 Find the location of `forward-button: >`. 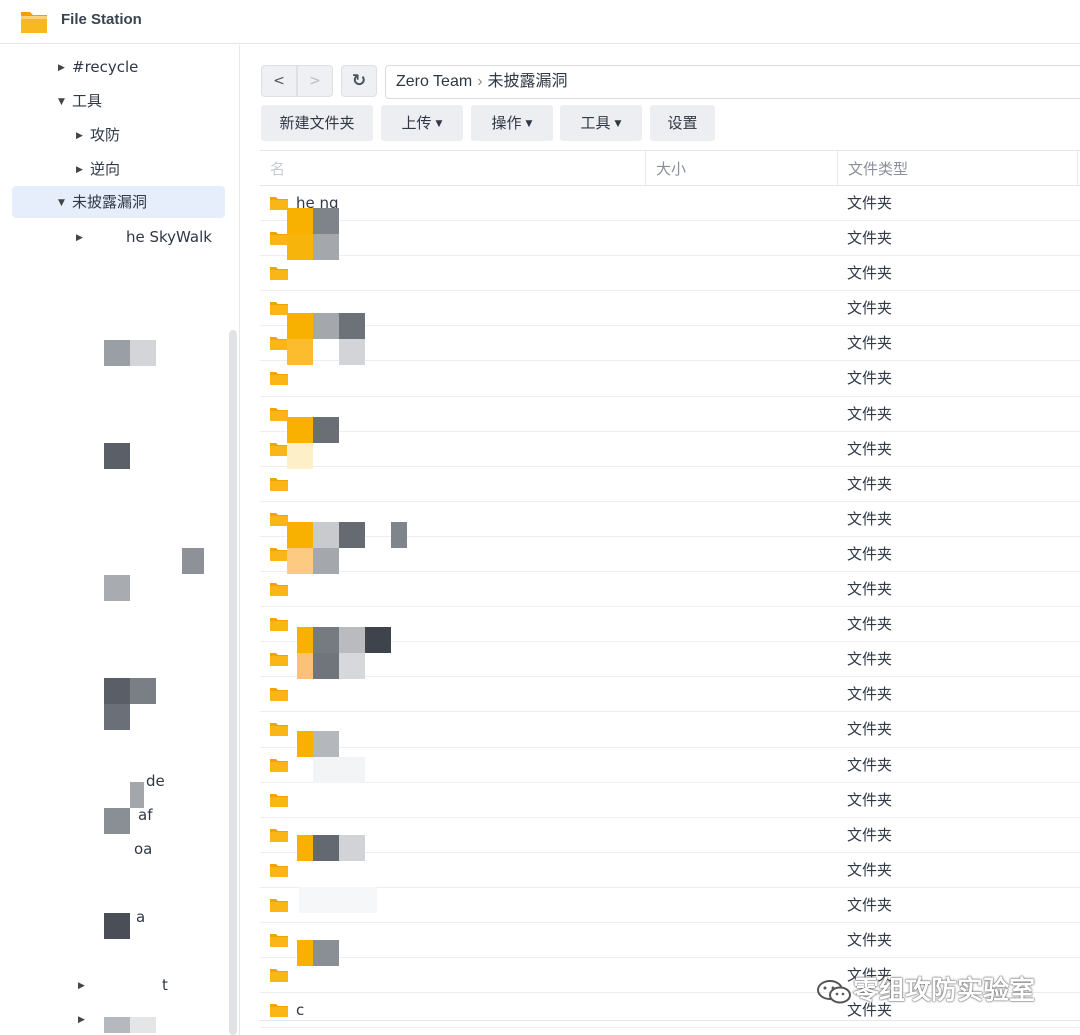

forward-button: > is located at coordinates (315, 81).